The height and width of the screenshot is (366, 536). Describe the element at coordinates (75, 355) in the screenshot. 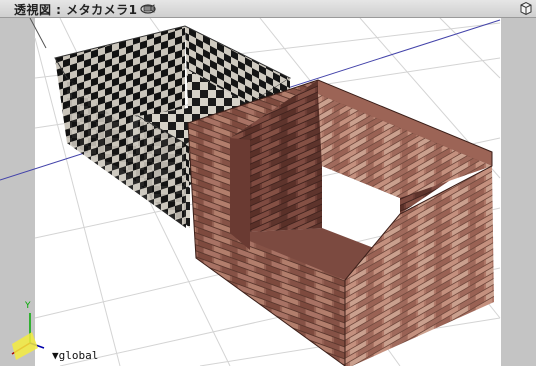

I see `coordinate-space-dropdown: ▼global` at that location.